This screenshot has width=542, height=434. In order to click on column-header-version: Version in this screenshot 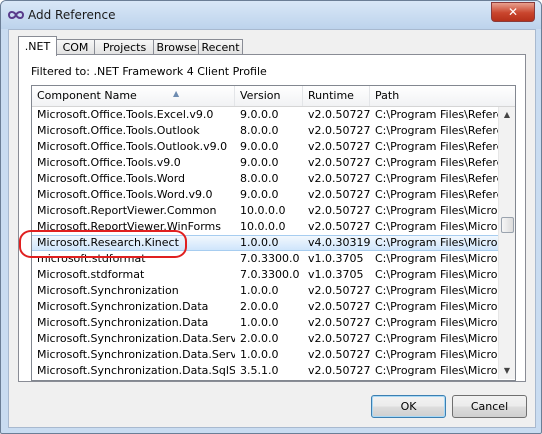, I will do `click(269, 96)`.